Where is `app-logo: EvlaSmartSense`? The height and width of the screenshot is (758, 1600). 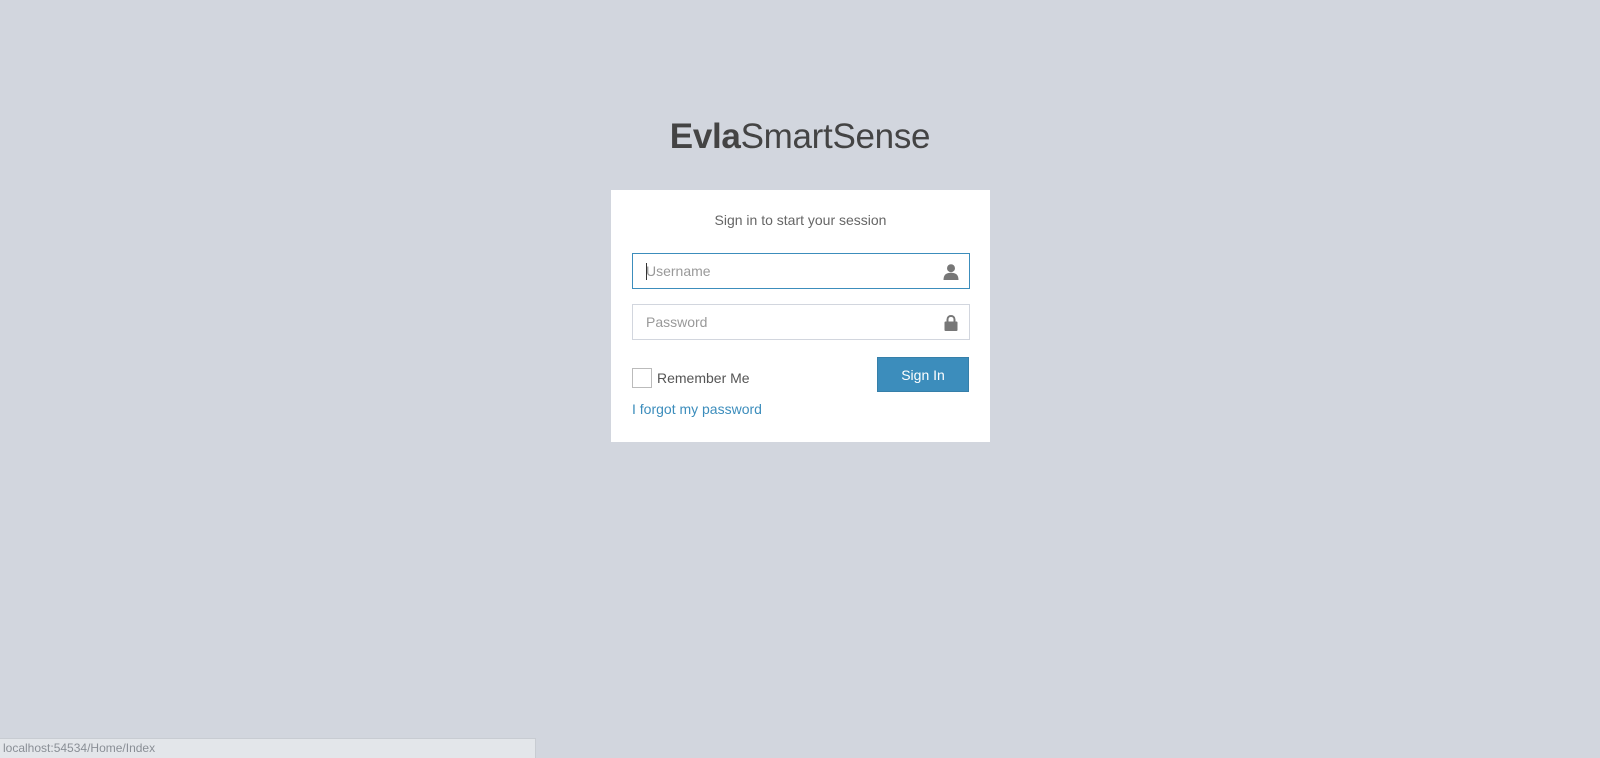
app-logo: EvlaSmartSense is located at coordinates (800, 137).